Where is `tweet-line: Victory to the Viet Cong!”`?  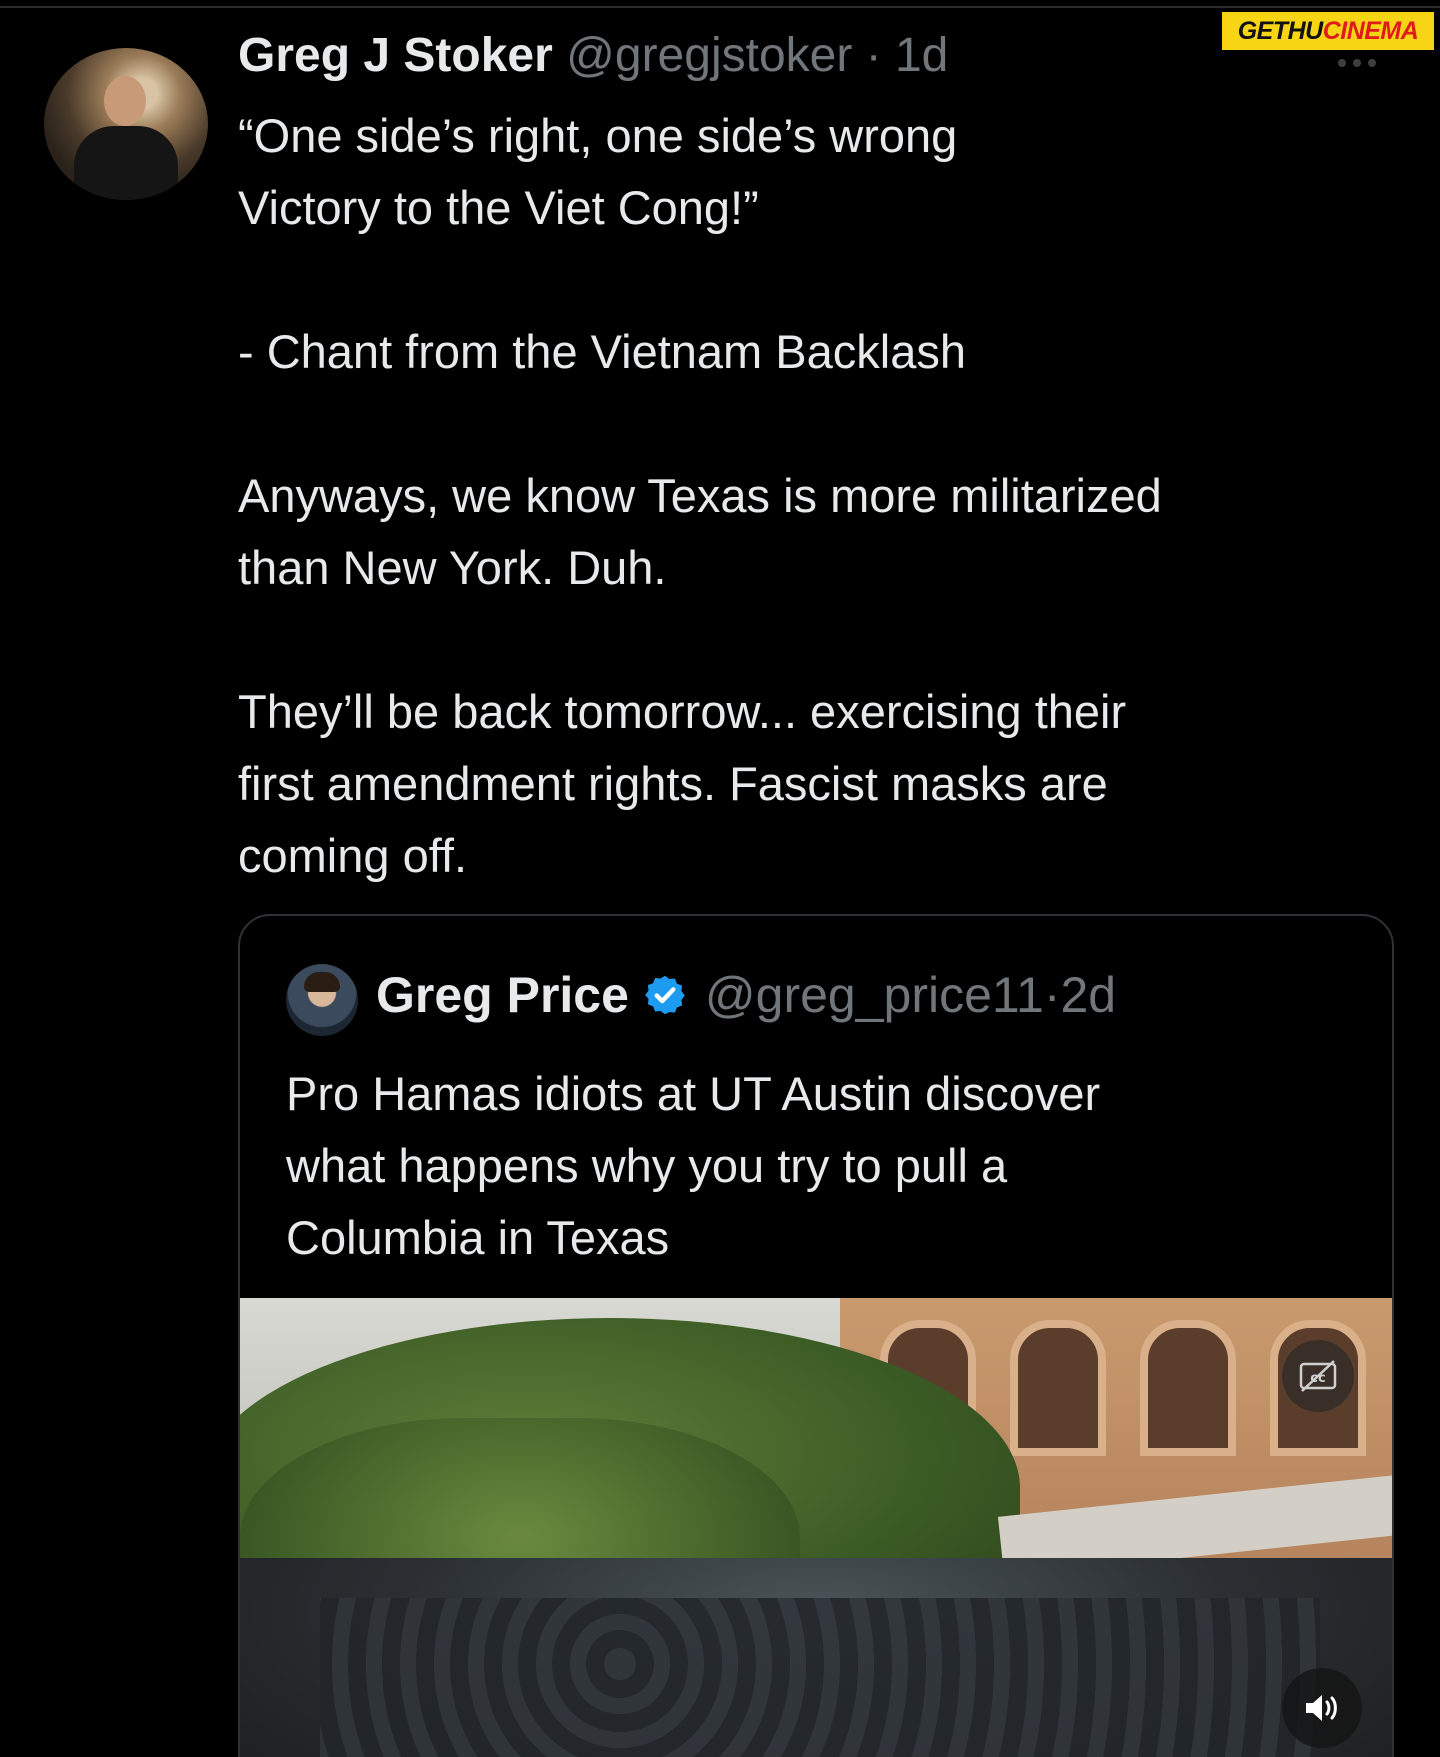
tweet-line: Victory to the Viet Cong!” is located at coordinates (498, 207).